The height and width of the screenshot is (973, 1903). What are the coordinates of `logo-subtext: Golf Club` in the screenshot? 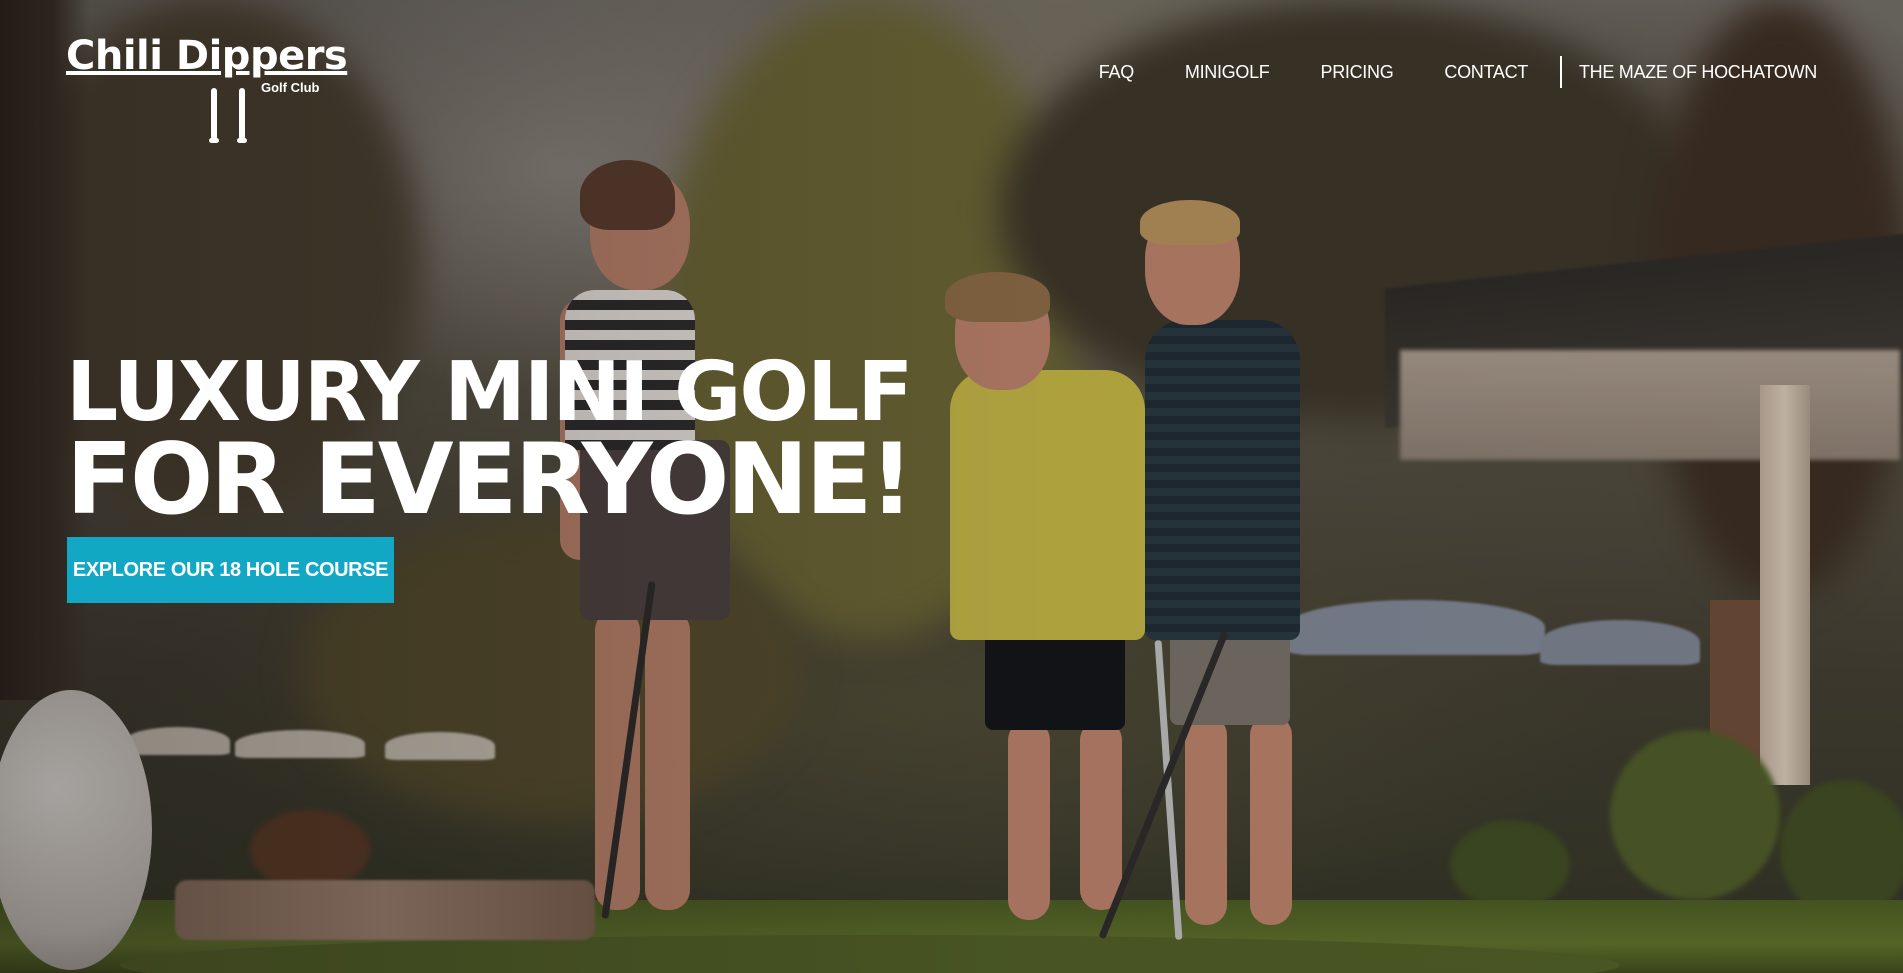 It's located at (290, 87).